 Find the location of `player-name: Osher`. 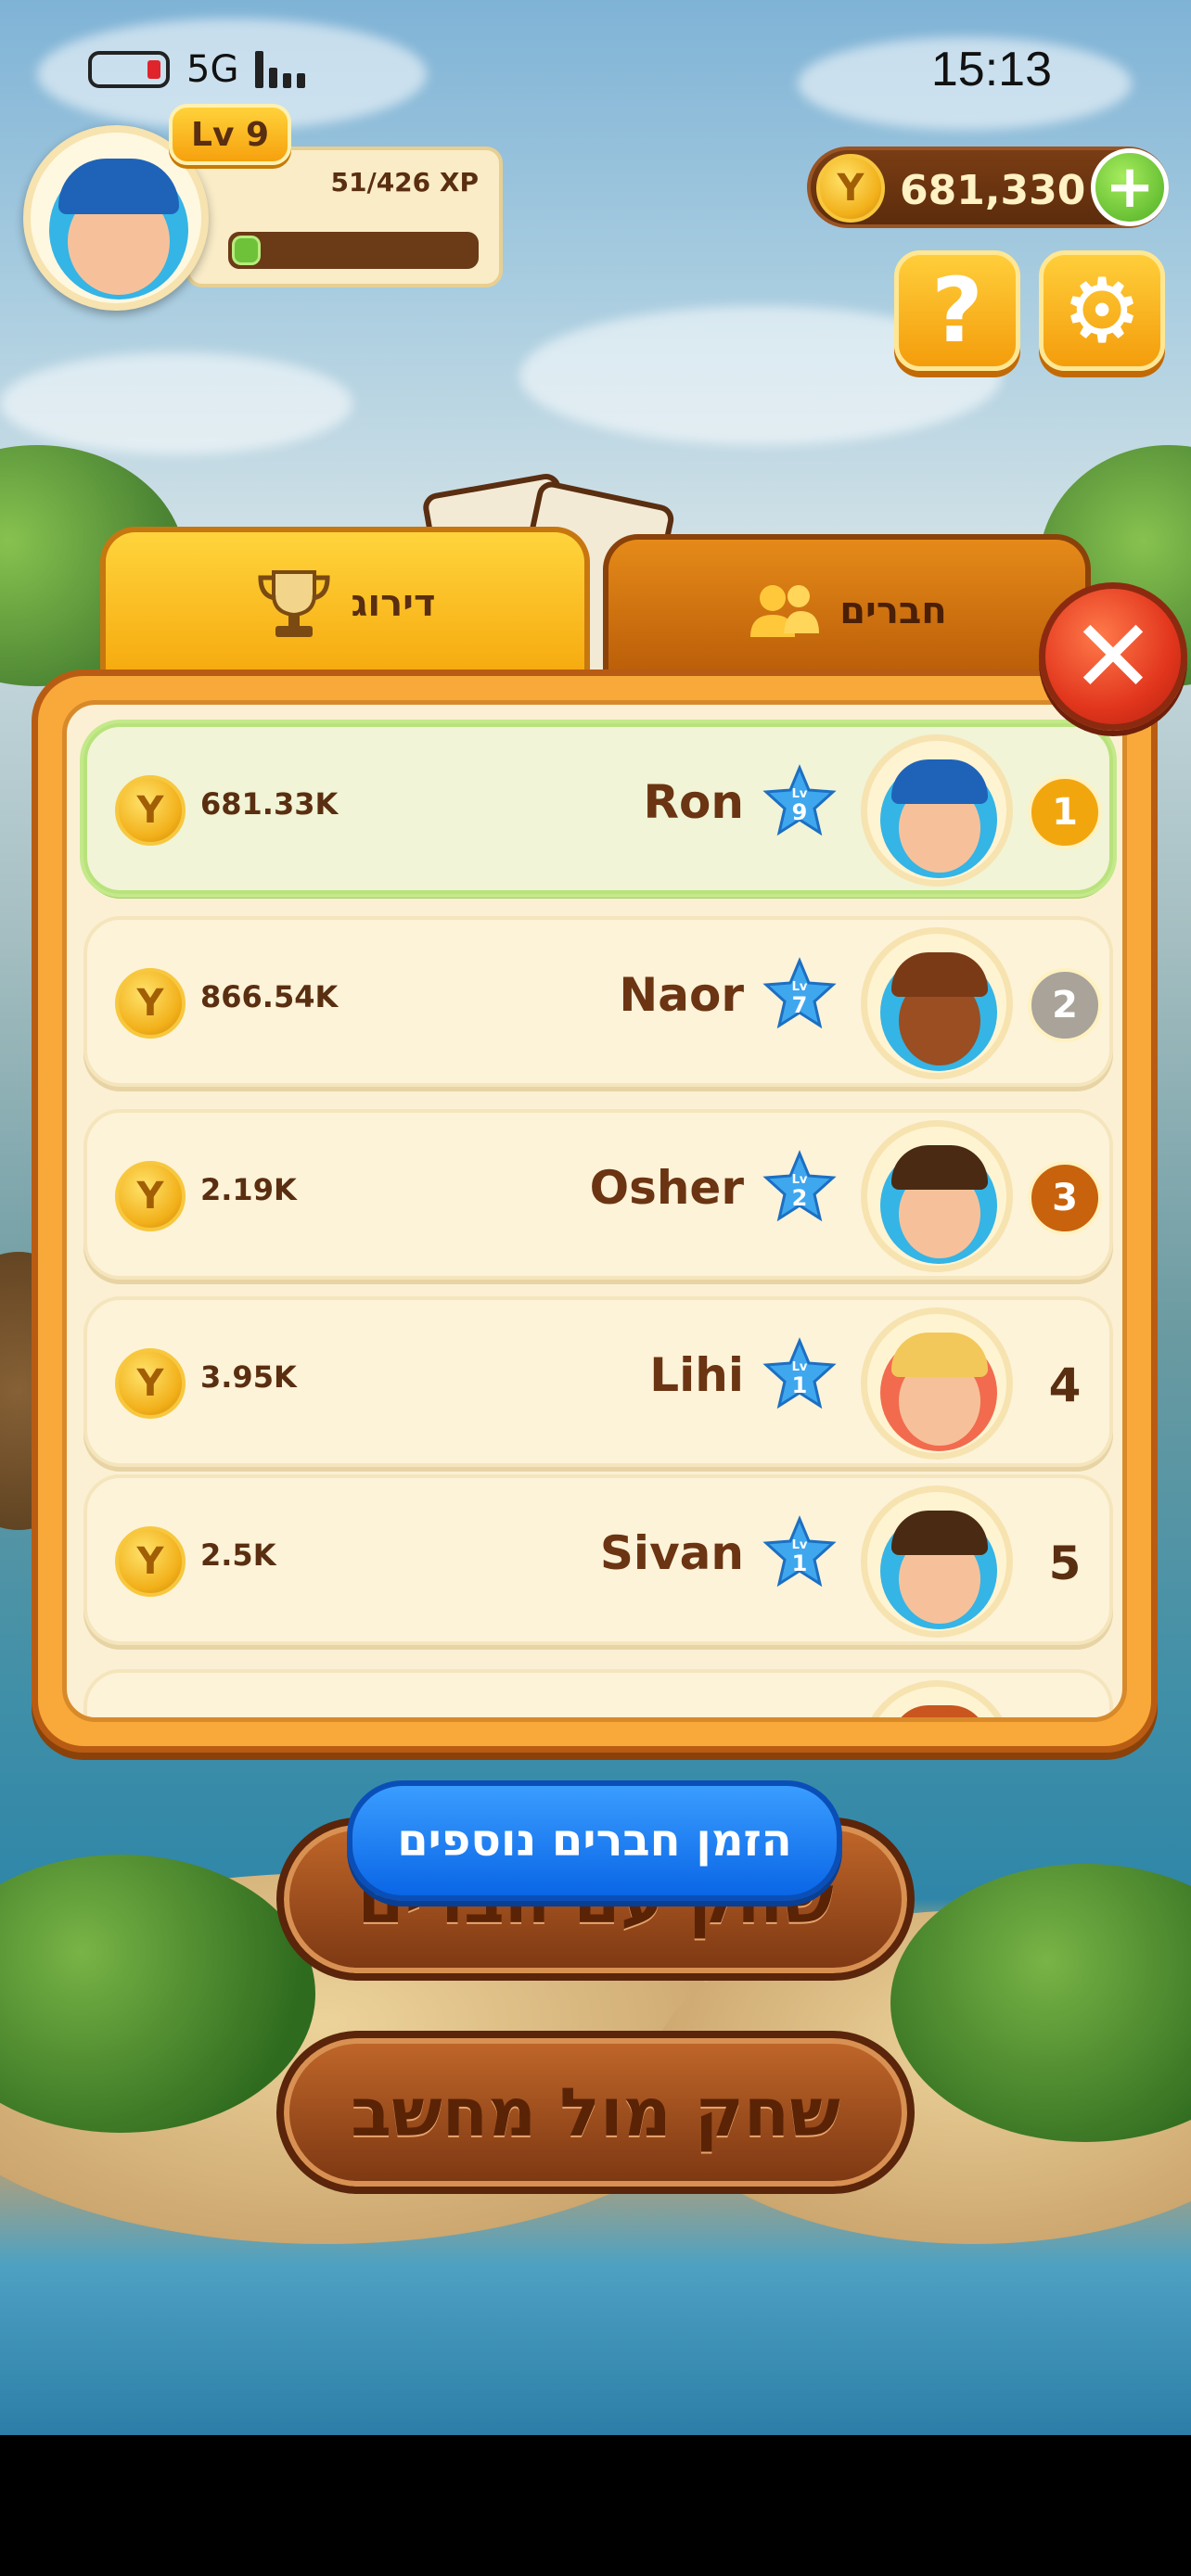

player-name: Osher is located at coordinates (666, 1188).